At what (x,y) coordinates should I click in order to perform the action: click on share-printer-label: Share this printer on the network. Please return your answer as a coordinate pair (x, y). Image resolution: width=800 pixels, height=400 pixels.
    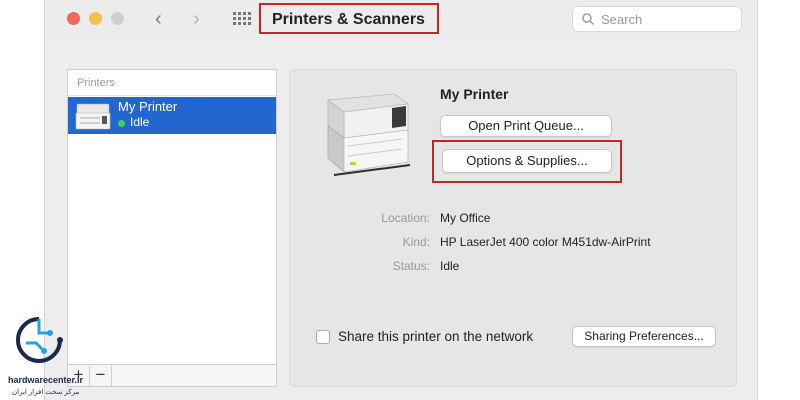
    Looking at the image, I should click on (435, 336).